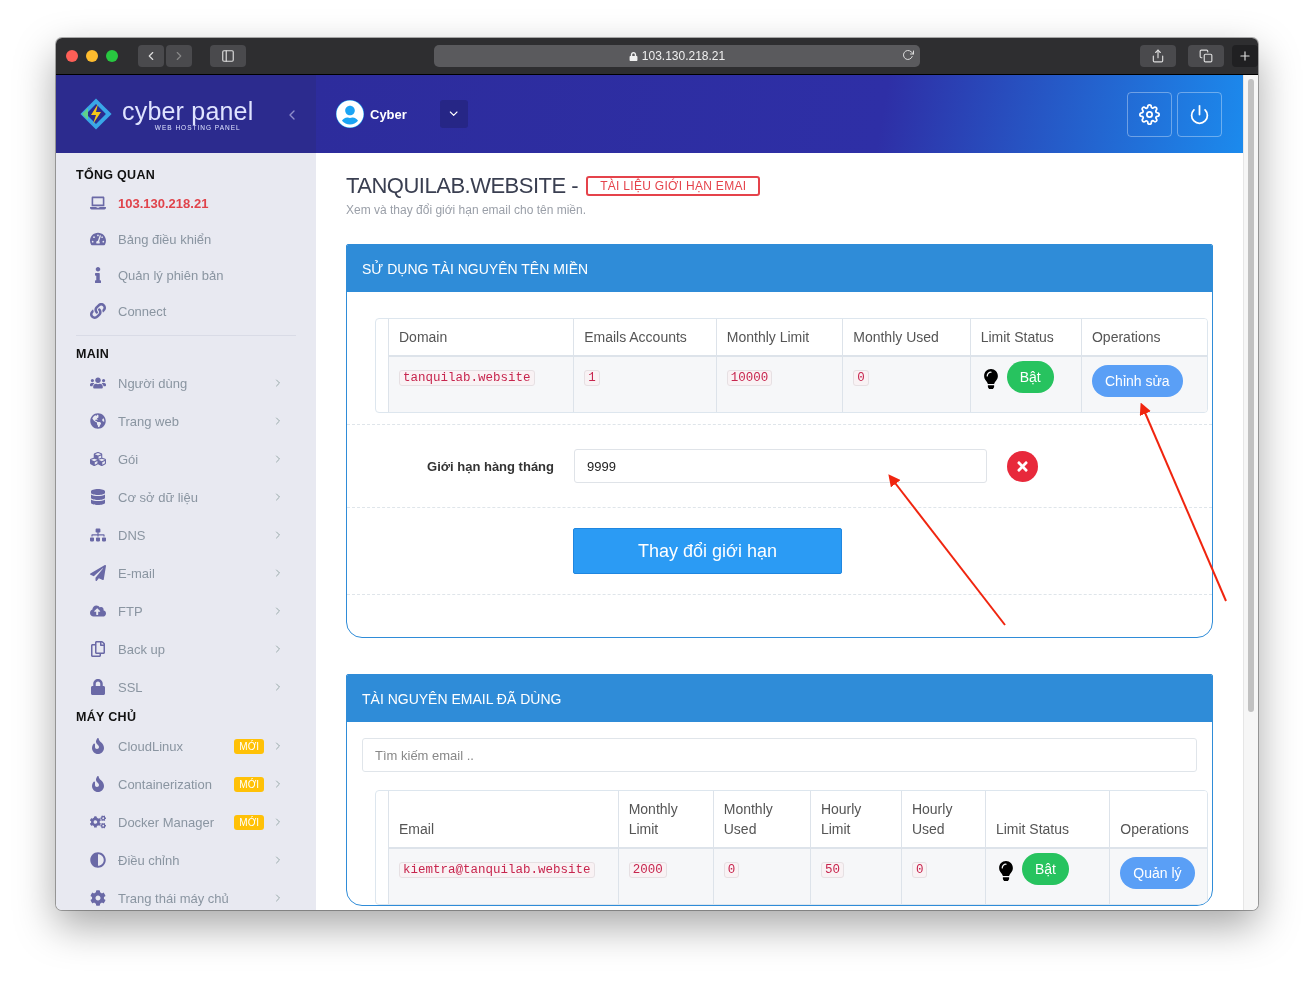  I want to click on share-button, so click(1158, 56).